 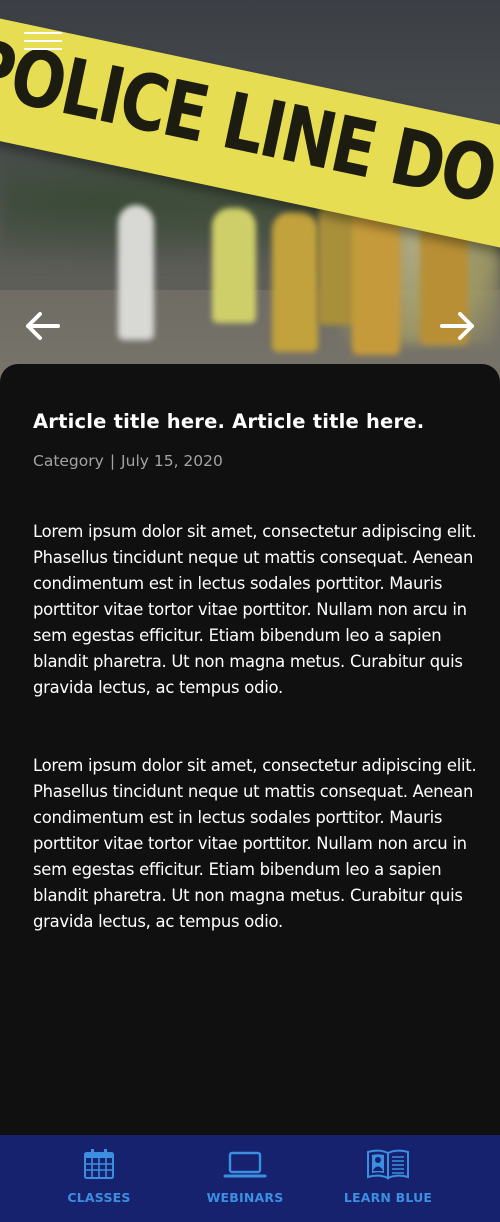 I want to click on calendar-icon, so click(x=99, y=1164).